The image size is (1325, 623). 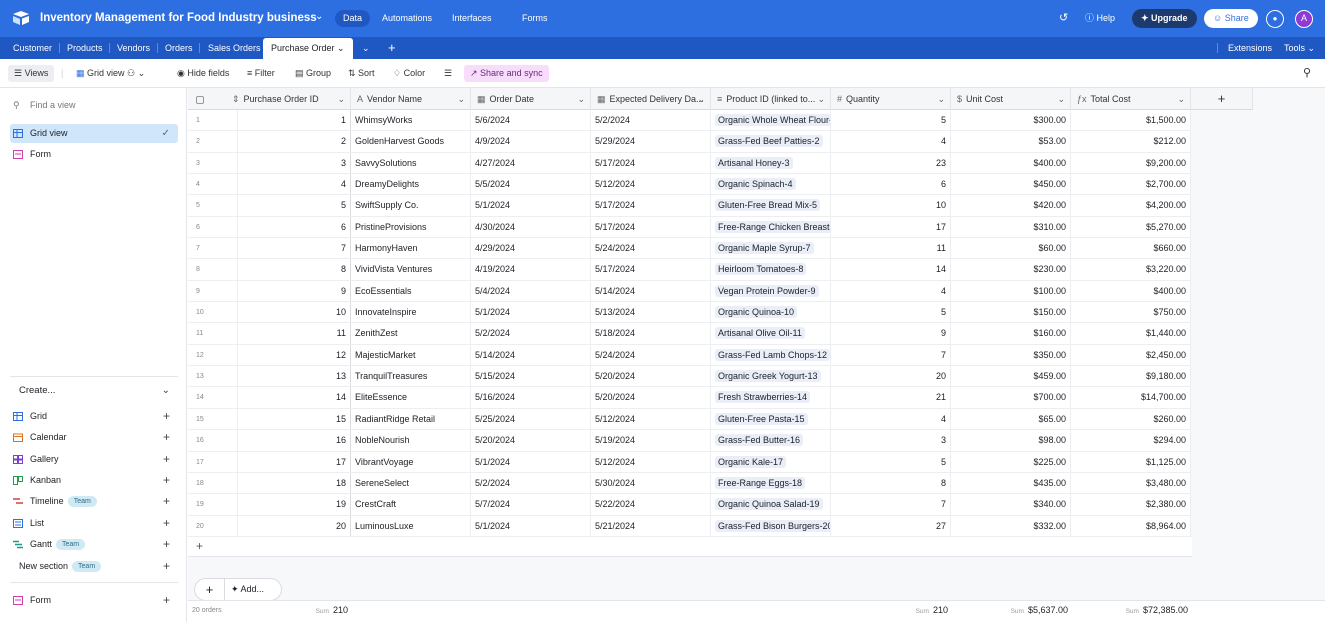 What do you see at coordinates (891, 525) in the screenshot?
I see `quantity-cell: 27` at bounding box center [891, 525].